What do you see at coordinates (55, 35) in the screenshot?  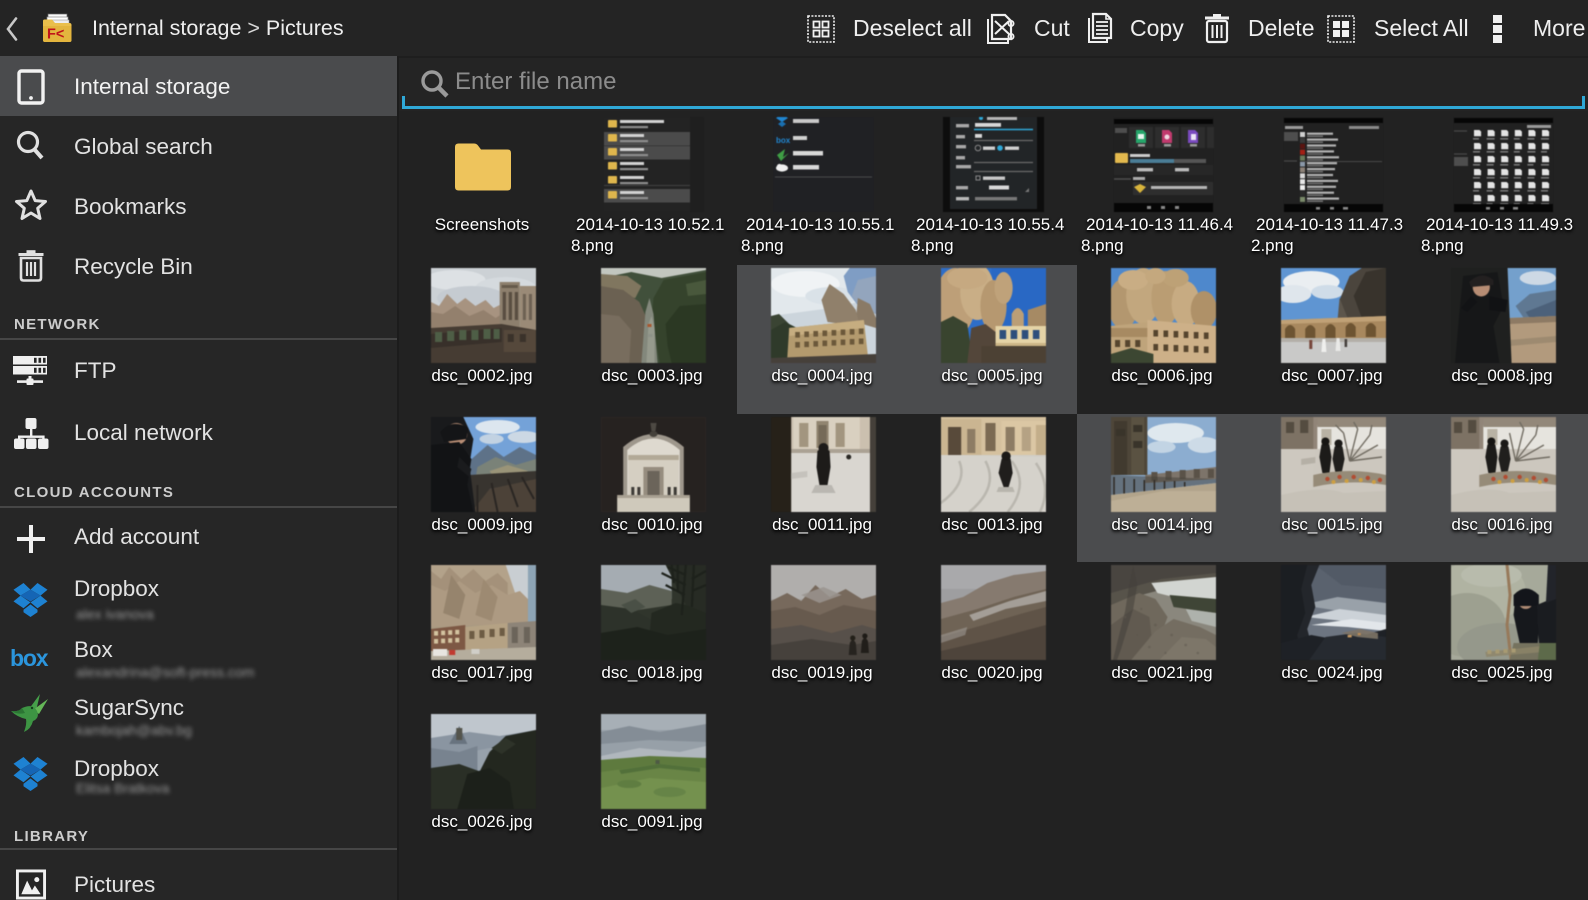 I see `svg-text: F<` at bounding box center [55, 35].